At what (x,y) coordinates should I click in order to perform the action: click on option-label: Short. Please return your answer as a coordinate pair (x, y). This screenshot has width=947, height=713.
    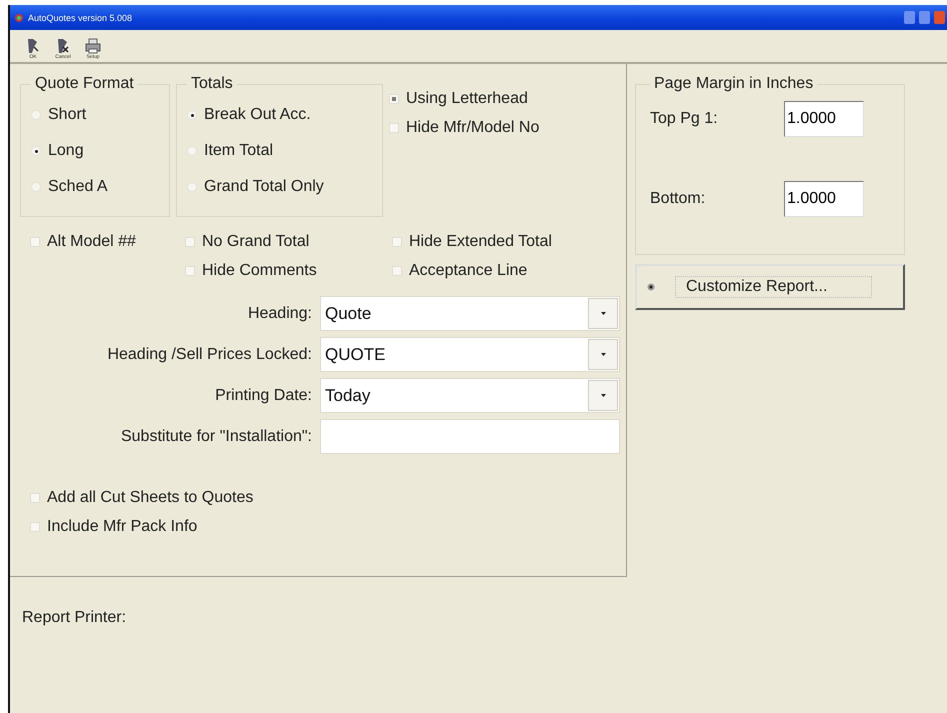
    Looking at the image, I should click on (67, 115).